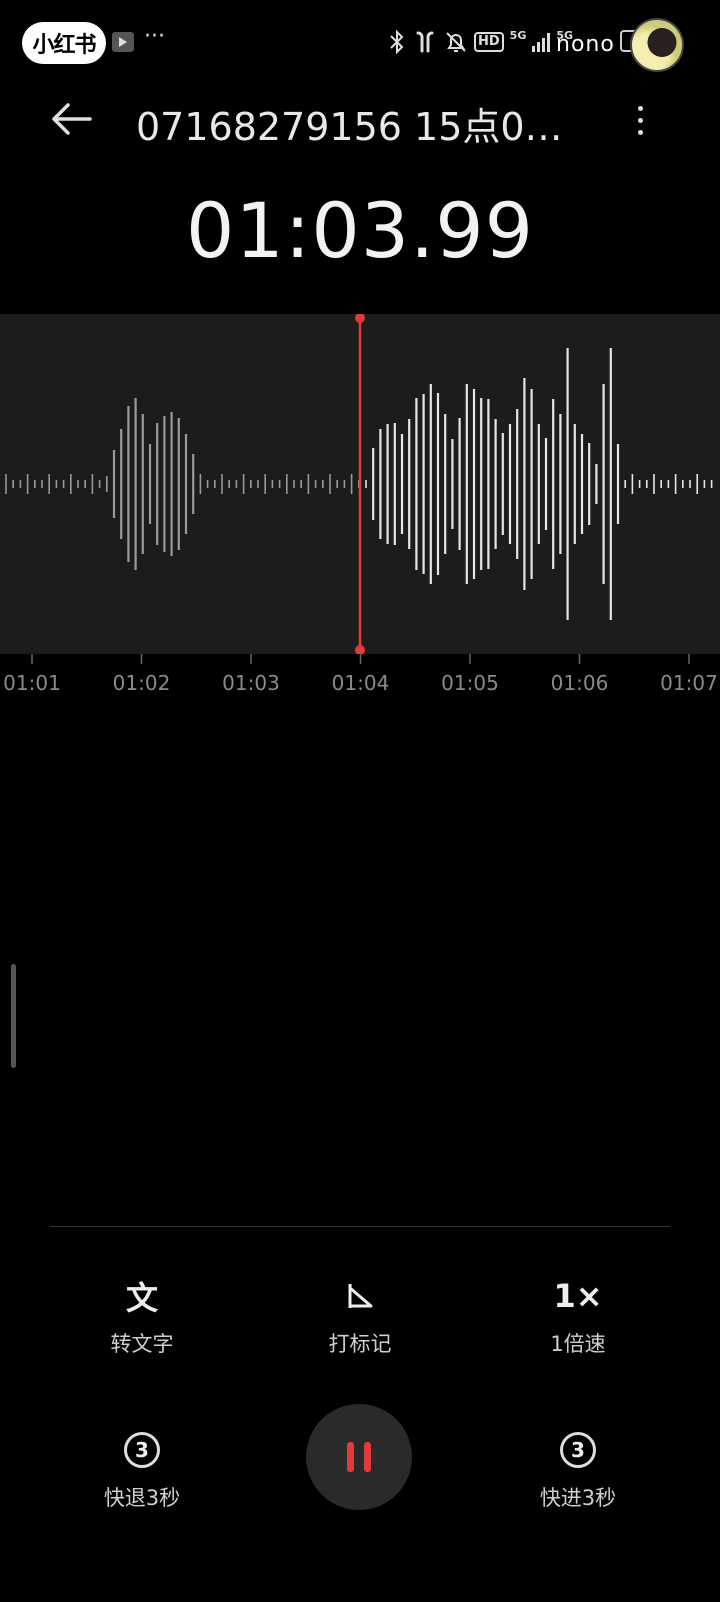  Describe the element at coordinates (154, 36) in the screenshot. I see `notification-dots: ···` at that location.